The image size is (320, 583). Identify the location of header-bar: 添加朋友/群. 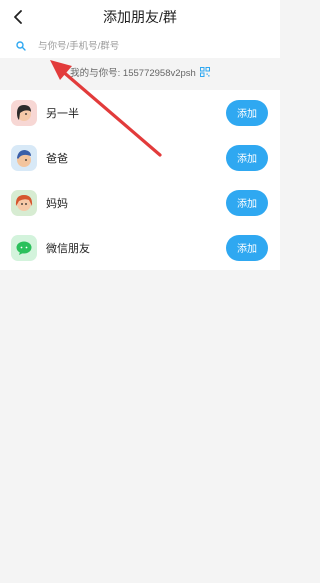
(140, 17).